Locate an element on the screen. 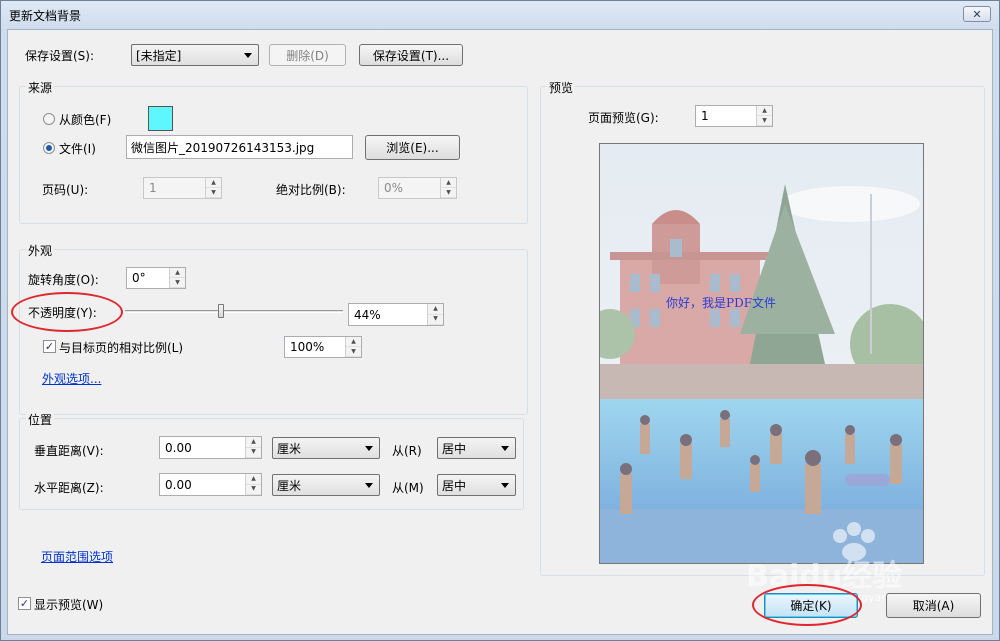  relative-scale-stepper: 100% ▲ ▼ is located at coordinates (323, 347).